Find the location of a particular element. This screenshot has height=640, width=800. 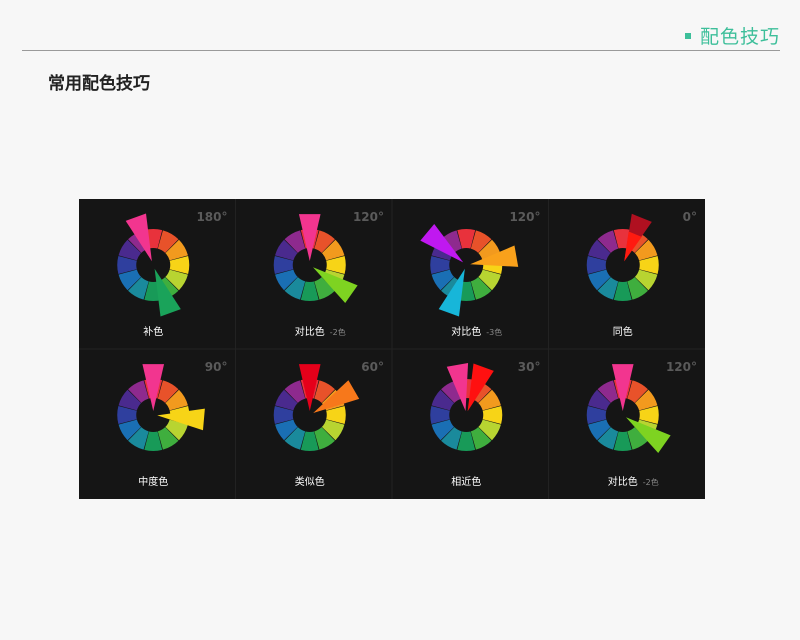

scheme-sublabel: -3色 is located at coordinates (494, 332).